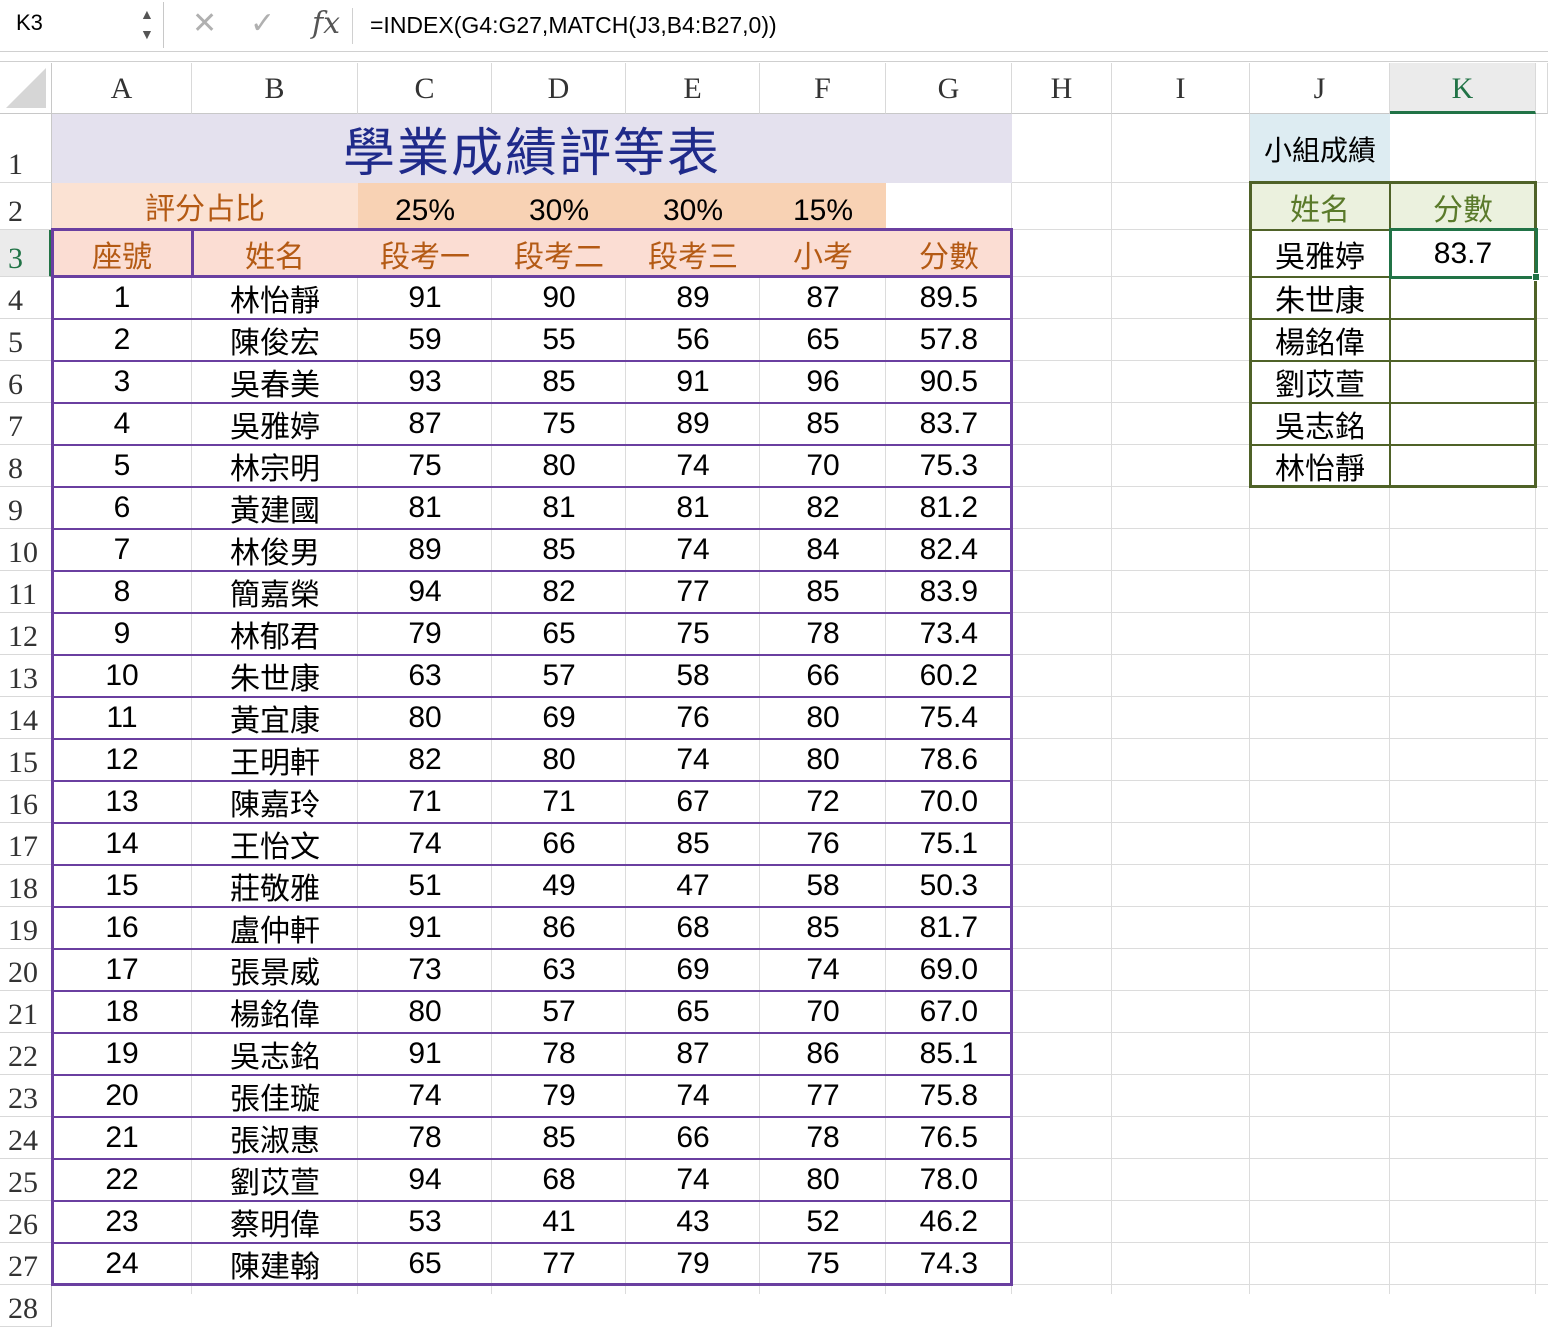  What do you see at coordinates (823, 802) in the screenshot?
I see `table-cell: 72` at bounding box center [823, 802].